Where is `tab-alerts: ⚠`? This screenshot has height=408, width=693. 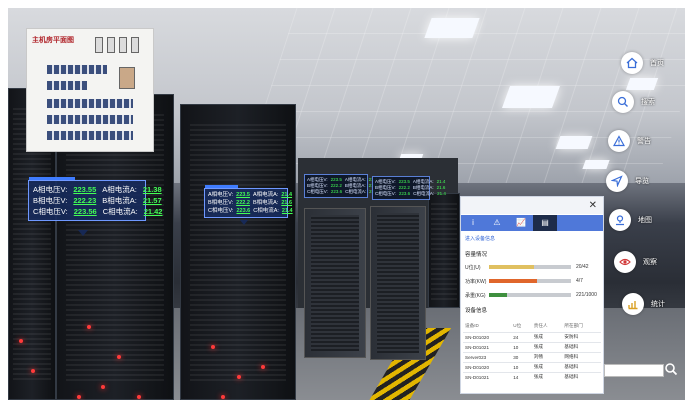 tab-alerts: ⚠ is located at coordinates (497, 223).